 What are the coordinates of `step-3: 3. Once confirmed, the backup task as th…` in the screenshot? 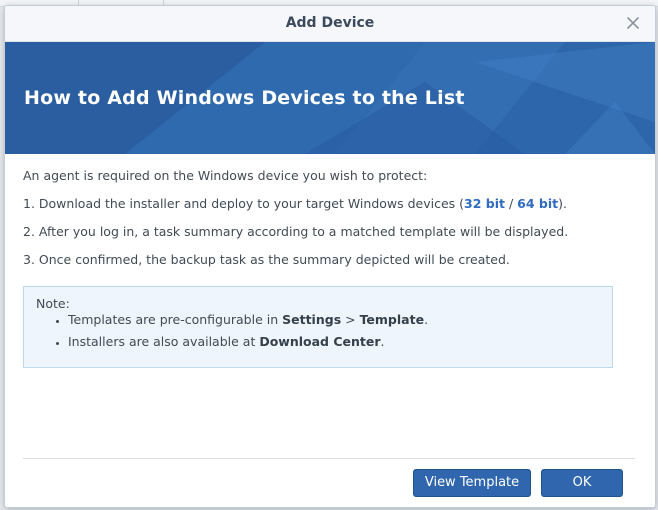 It's located at (266, 259).